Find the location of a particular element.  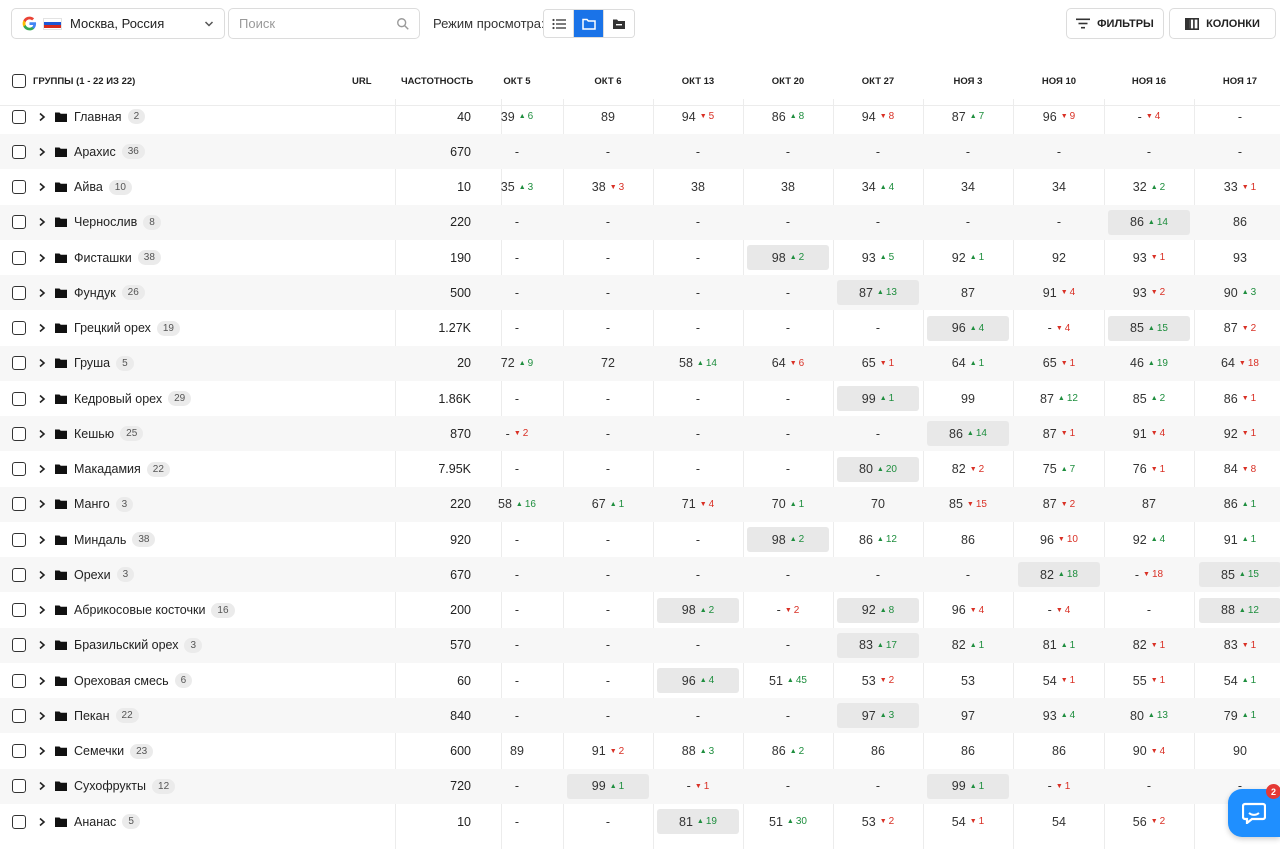

position-cell: 91 ▲ 1 is located at coordinates (1239, 539).